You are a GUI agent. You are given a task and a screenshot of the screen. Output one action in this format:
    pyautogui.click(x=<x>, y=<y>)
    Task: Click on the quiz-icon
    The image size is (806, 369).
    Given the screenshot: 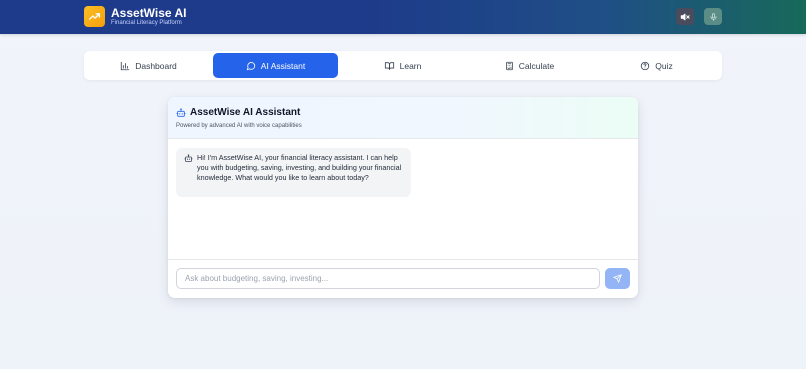 What is the action you would take?
    pyautogui.click(x=645, y=65)
    